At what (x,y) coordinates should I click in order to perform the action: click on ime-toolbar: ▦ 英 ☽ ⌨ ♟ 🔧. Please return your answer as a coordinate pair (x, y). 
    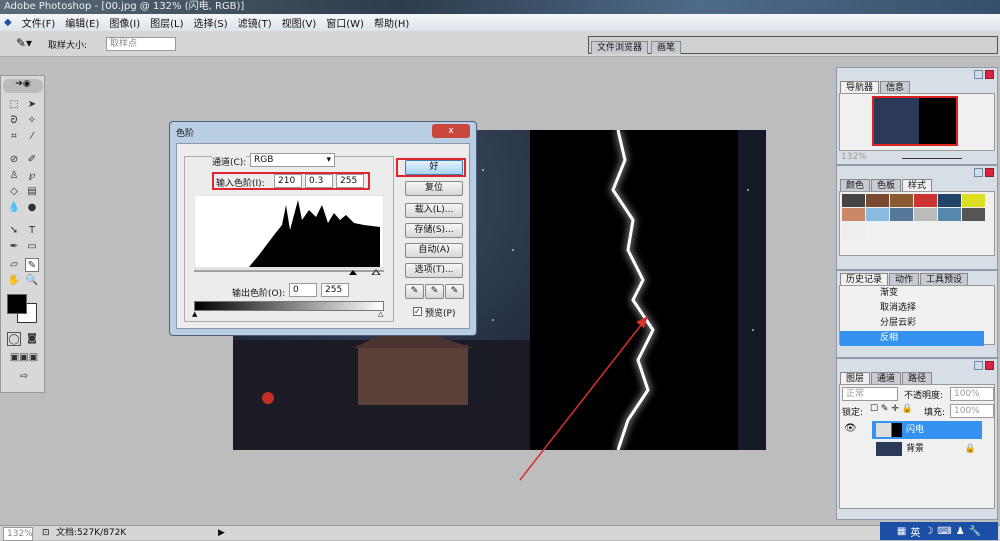
    Looking at the image, I should click on (939, 531).